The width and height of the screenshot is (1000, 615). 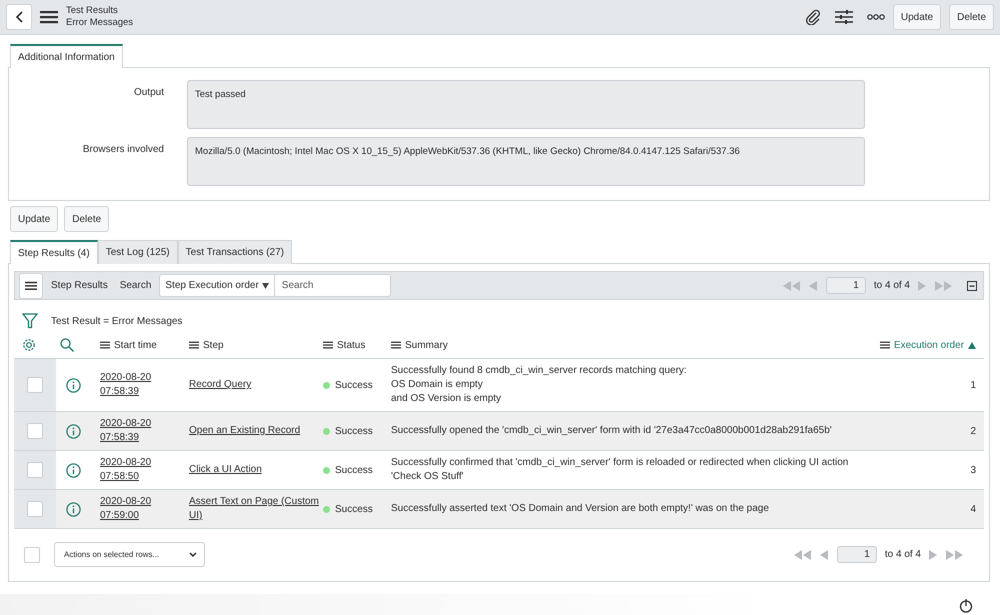 I want to click on list-menu-button, so click(x=31, y=285).